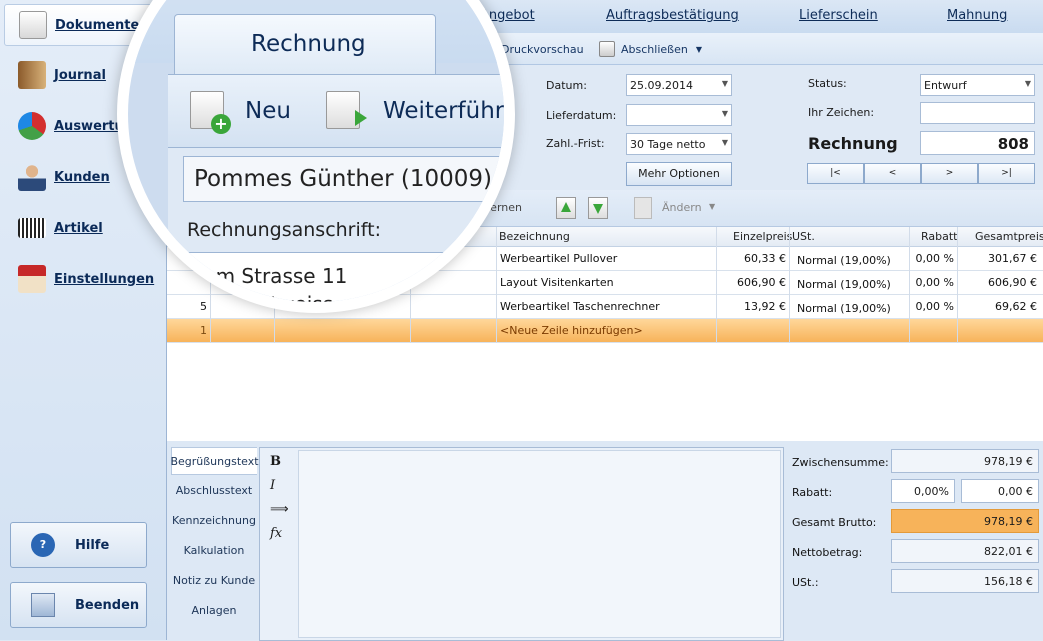 This screenshot has width=1043, height=641. I want to click on customer-name: Pommes Günther (10009), so click(343, 179).